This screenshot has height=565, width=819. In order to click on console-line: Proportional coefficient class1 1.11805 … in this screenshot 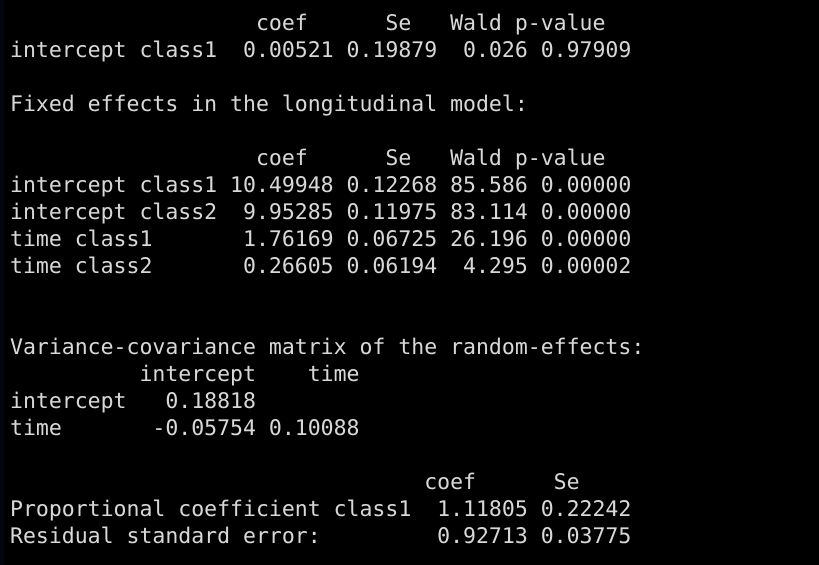, I will do `click(321, 509)`.